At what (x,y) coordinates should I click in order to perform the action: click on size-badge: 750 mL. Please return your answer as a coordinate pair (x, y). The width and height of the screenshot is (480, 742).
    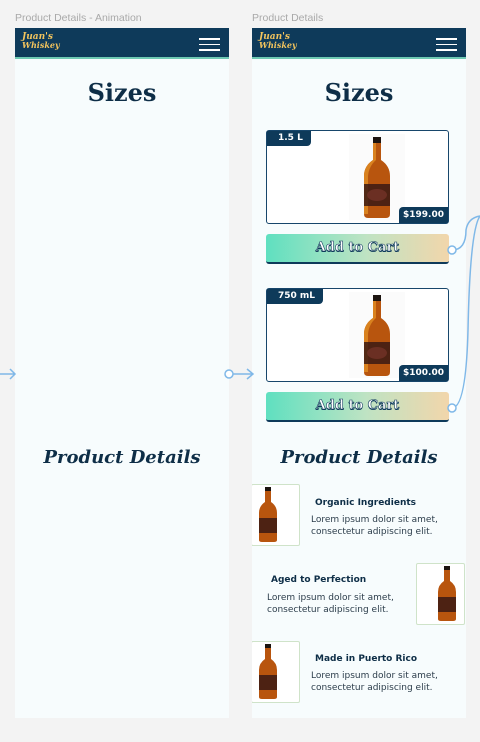
    Looking at the image, I should click on (295, 296).